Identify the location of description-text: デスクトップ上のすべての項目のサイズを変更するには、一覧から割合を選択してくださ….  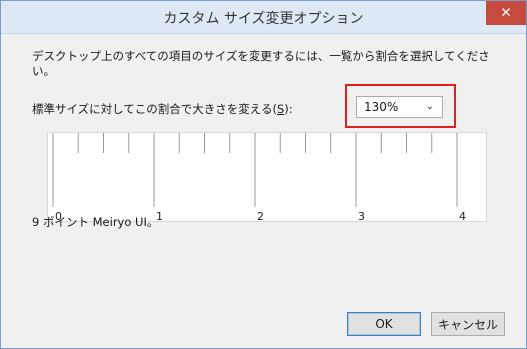
(261, 63).